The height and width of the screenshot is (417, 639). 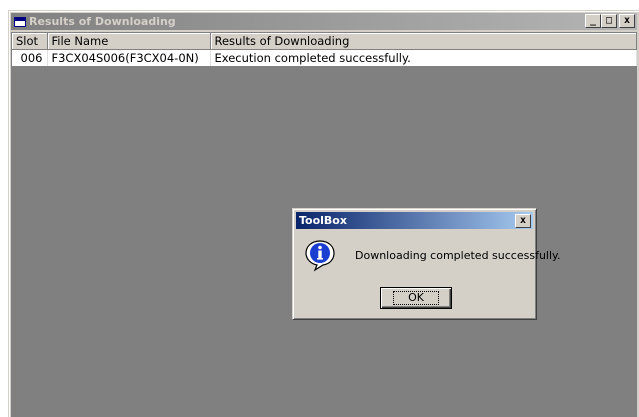 I want to click on maximize-button: □, so click(x=609, y=21).